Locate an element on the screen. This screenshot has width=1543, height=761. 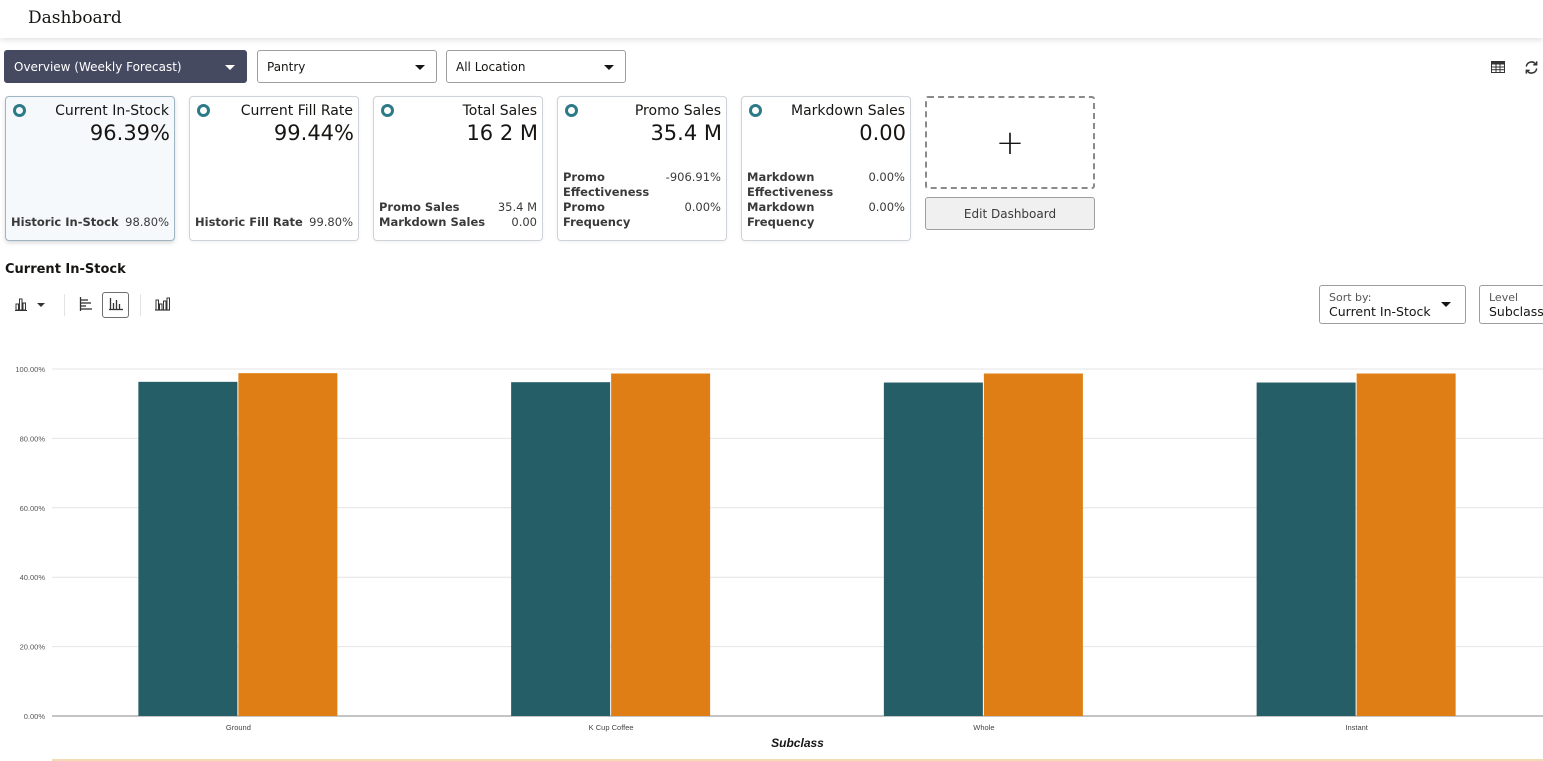
card-title: Promo Sales is located at coordinates (677, 111).